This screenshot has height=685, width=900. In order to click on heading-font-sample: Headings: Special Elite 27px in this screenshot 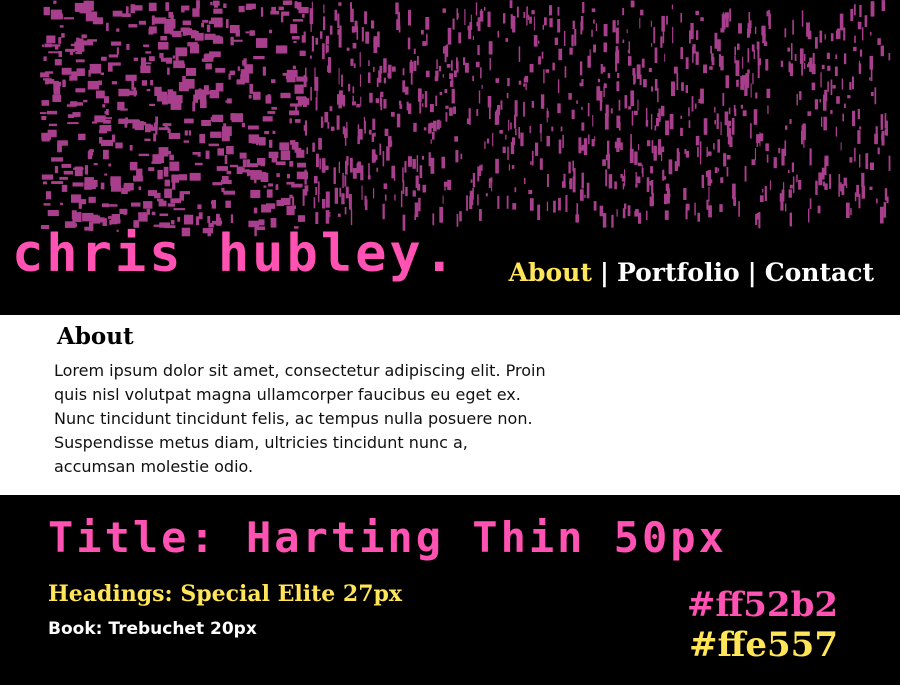, I will do `click(225, 594)`.